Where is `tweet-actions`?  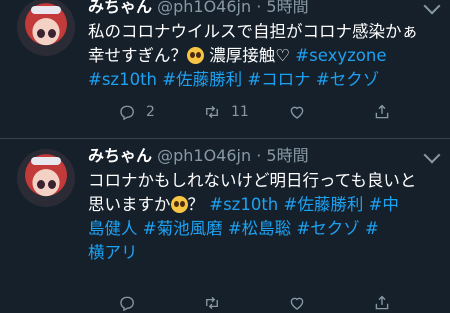
tweet-actions is located at coordinates (283, 303).